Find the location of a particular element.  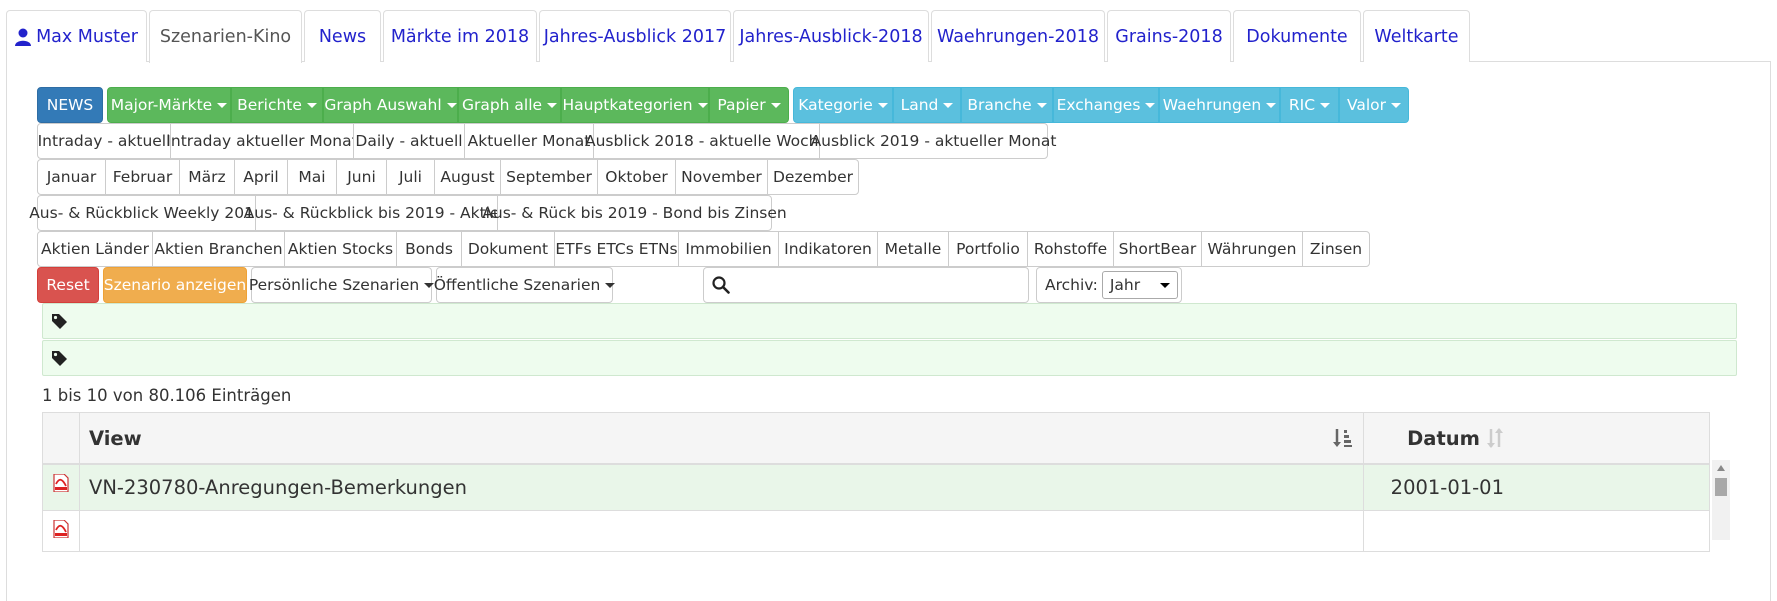

month-label: November is located at coordinates (721, 177).